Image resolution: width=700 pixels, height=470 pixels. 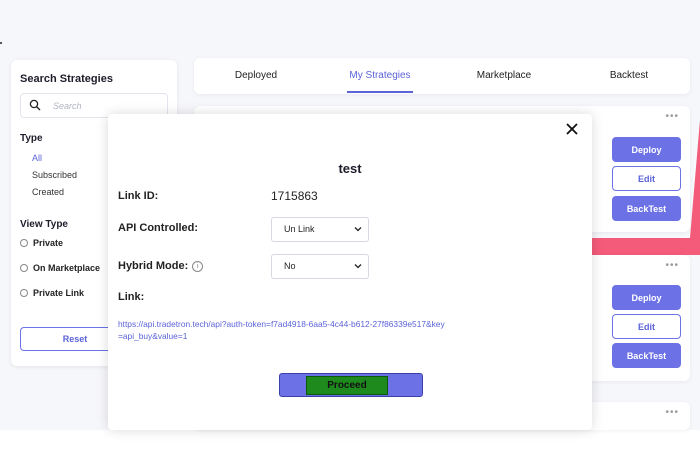 I want to click on tab-my-strategies: My Strategies, so click(x=380, y=75).